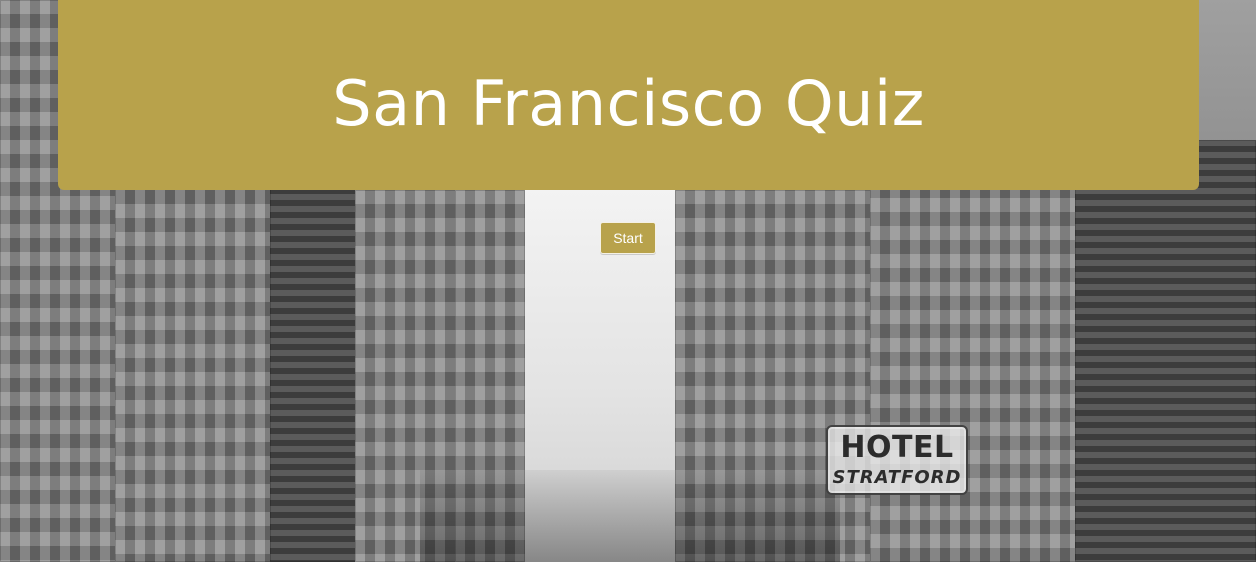  What do you see at coordinates (897, 477) in the screenshot?
I see `hotel-sign-line-2: STRATFORD` at bounding box center [897, 477].